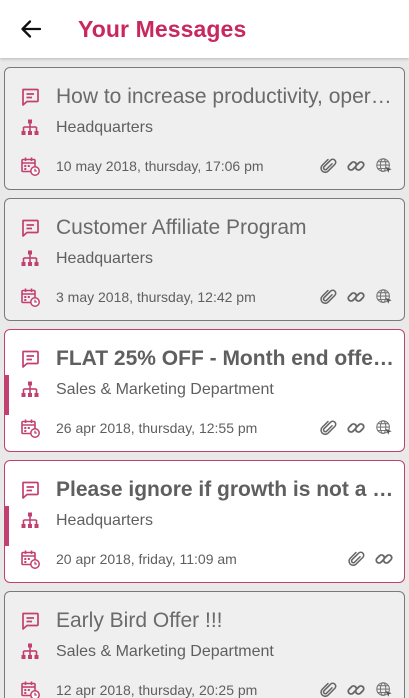 The width and height of the screenshot is (409, 698). I want to click on message-date: 20 apr 2018, friday, 11:09 am, so click(146, 559).